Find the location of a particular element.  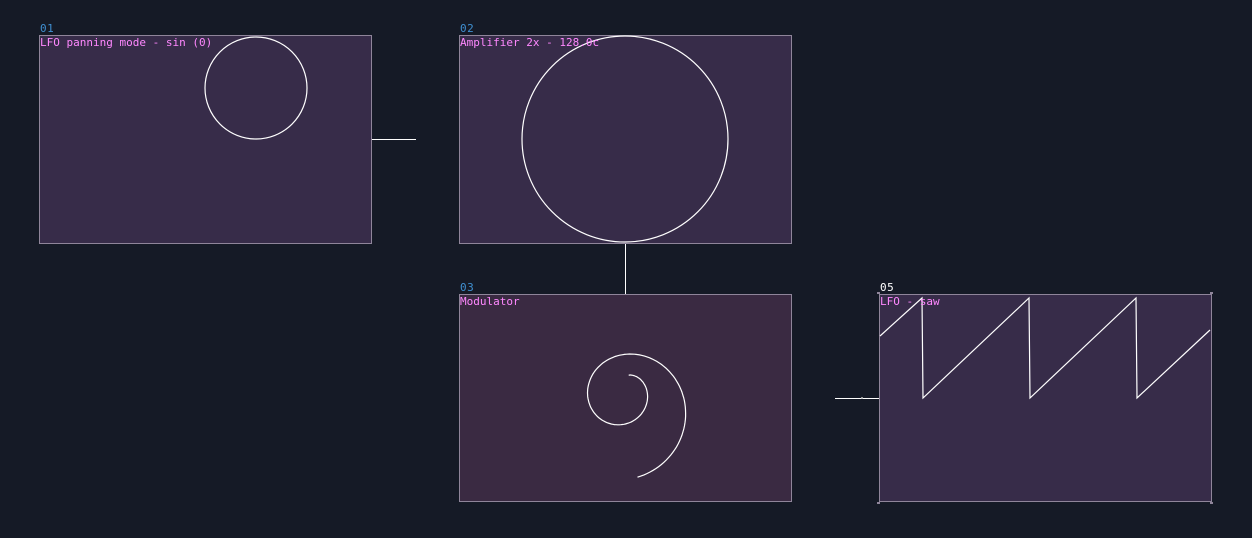

node-05-panel is located at coordinates (1045, 398).